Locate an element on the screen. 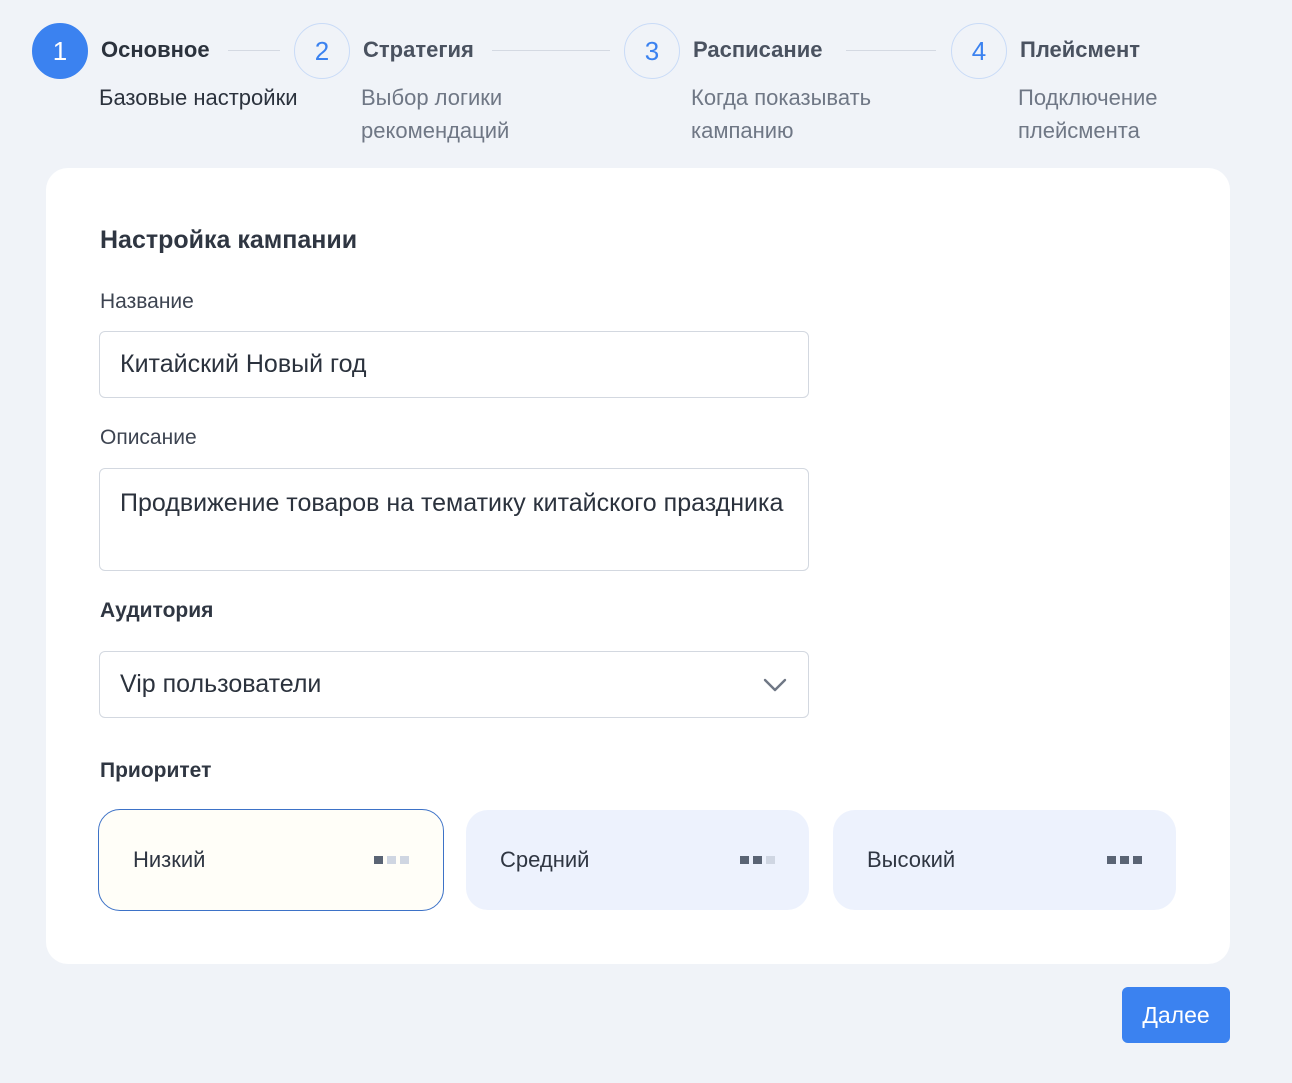  priority-label: Приоритет is located at coordinates (156, 770).